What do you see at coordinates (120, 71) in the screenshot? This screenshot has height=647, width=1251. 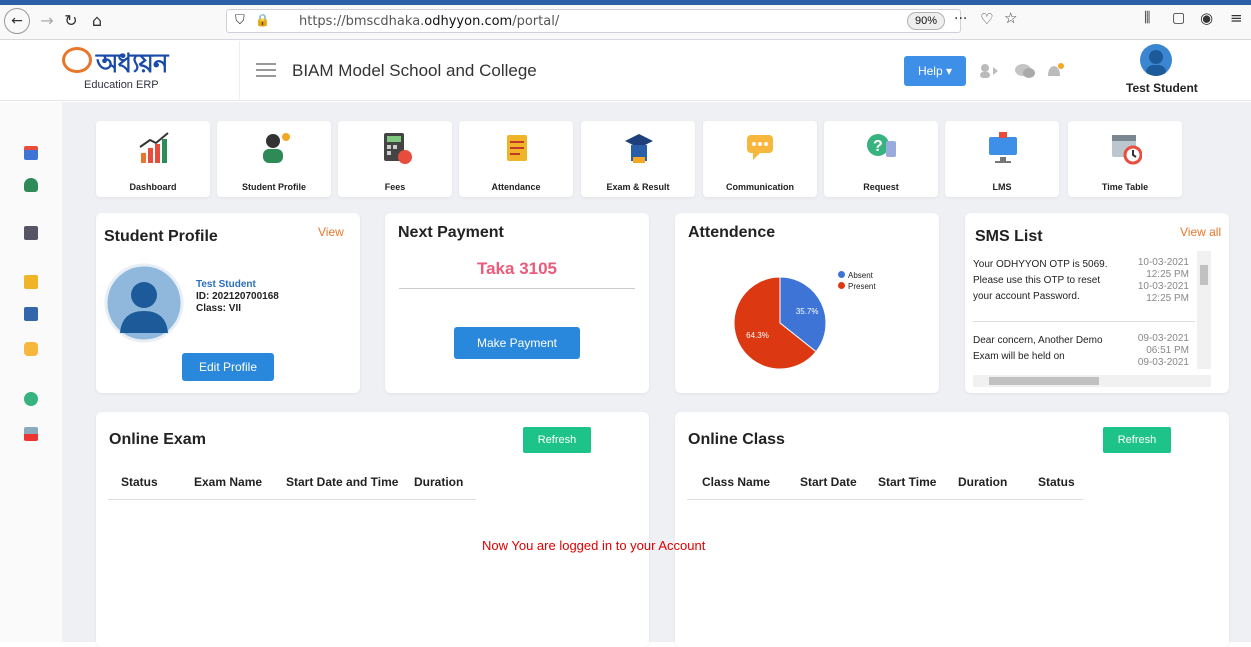 I see `logo: অধ্যয়ন Education ERP` at bounding box center [120, 71].